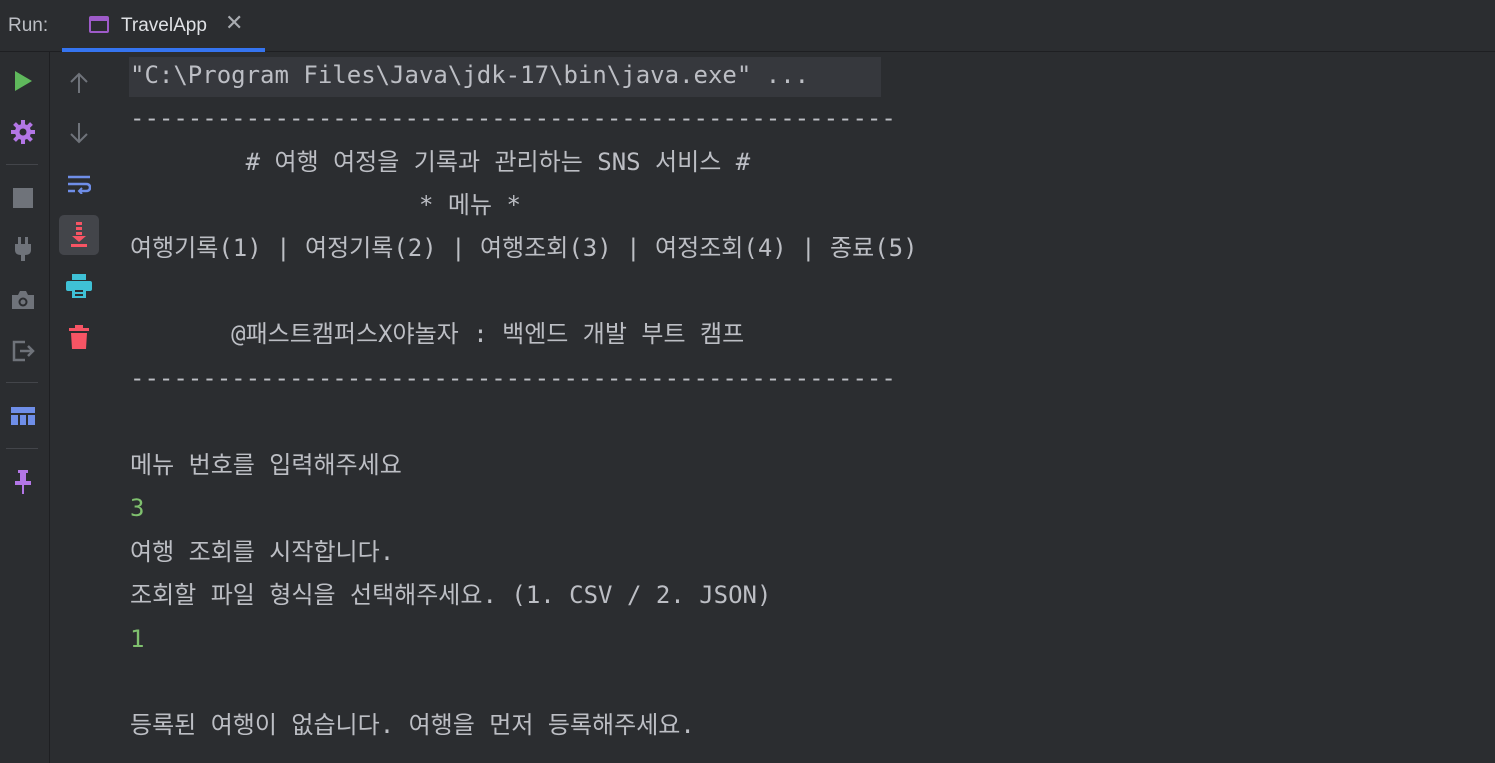 The image size is (1495, 763). I want to click on tab-title: TravelApp, so click(164, 25).